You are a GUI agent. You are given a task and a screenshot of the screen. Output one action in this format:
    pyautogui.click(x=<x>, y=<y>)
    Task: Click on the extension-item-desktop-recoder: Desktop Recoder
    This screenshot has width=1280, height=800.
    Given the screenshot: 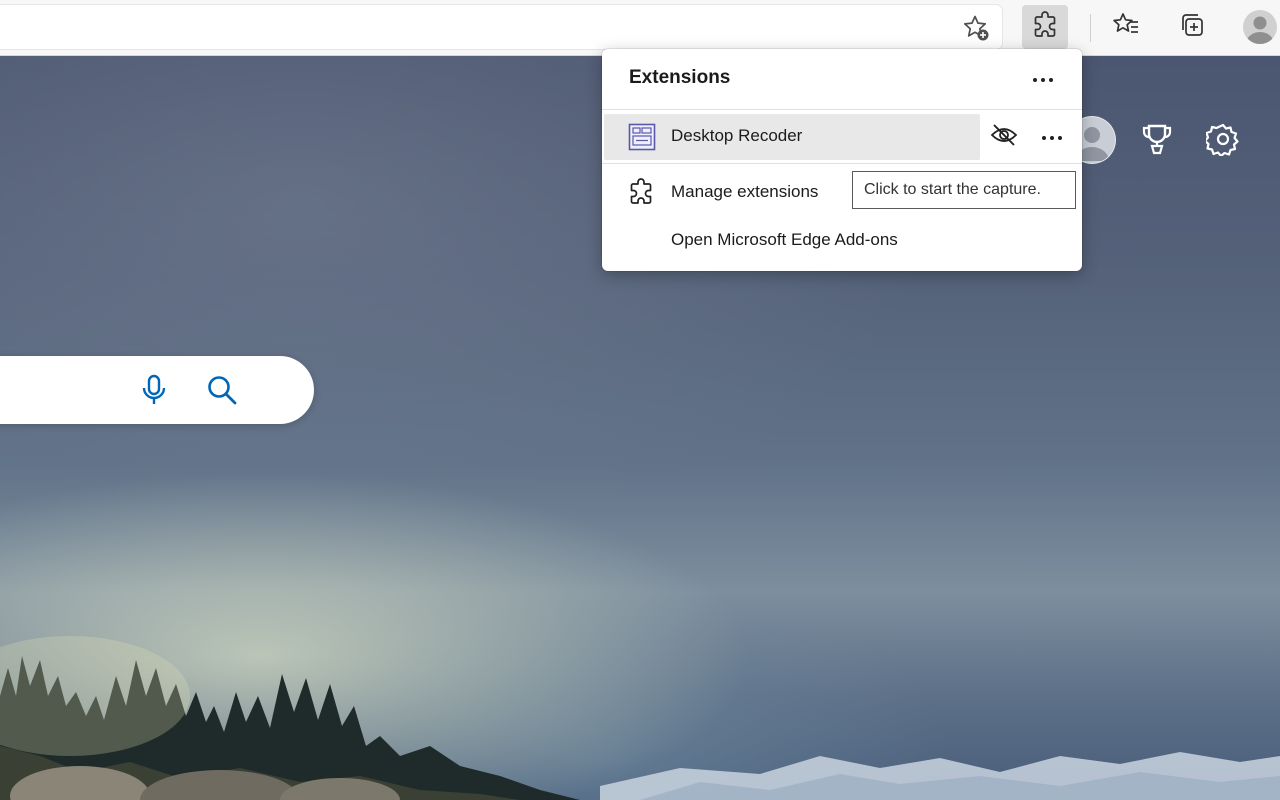 What is the action you would take?
    pyautogui.click(x=792, y=137)
    